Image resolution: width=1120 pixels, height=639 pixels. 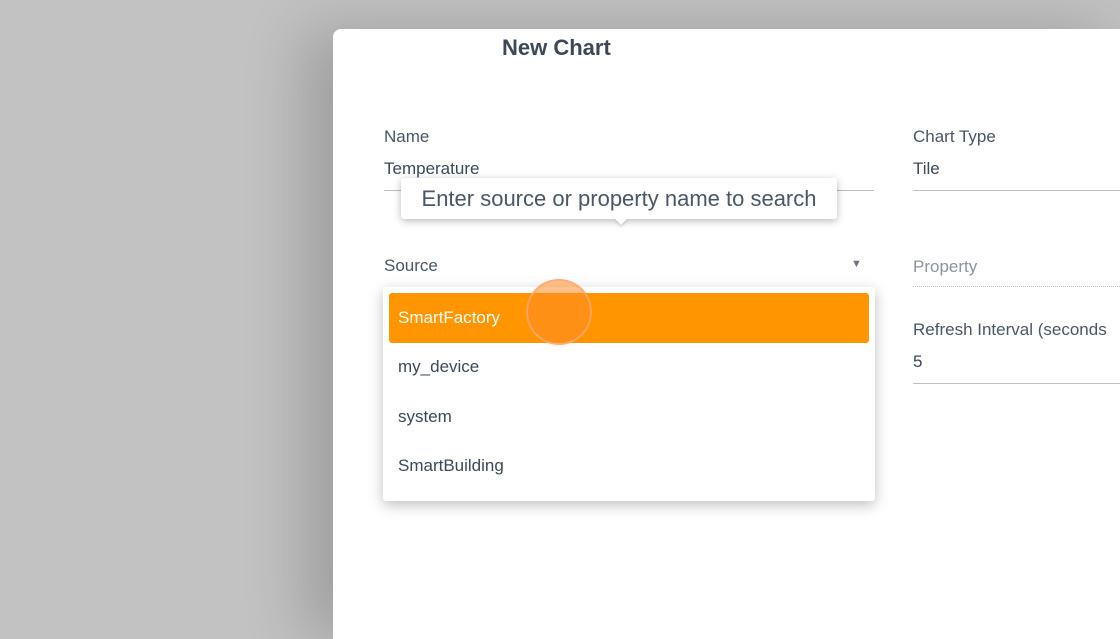 What do you see at coordinates (619, 198) in the screenshot?
I see `search-tooltip: Enter source or property name to search` at bounding box center [619, 198].